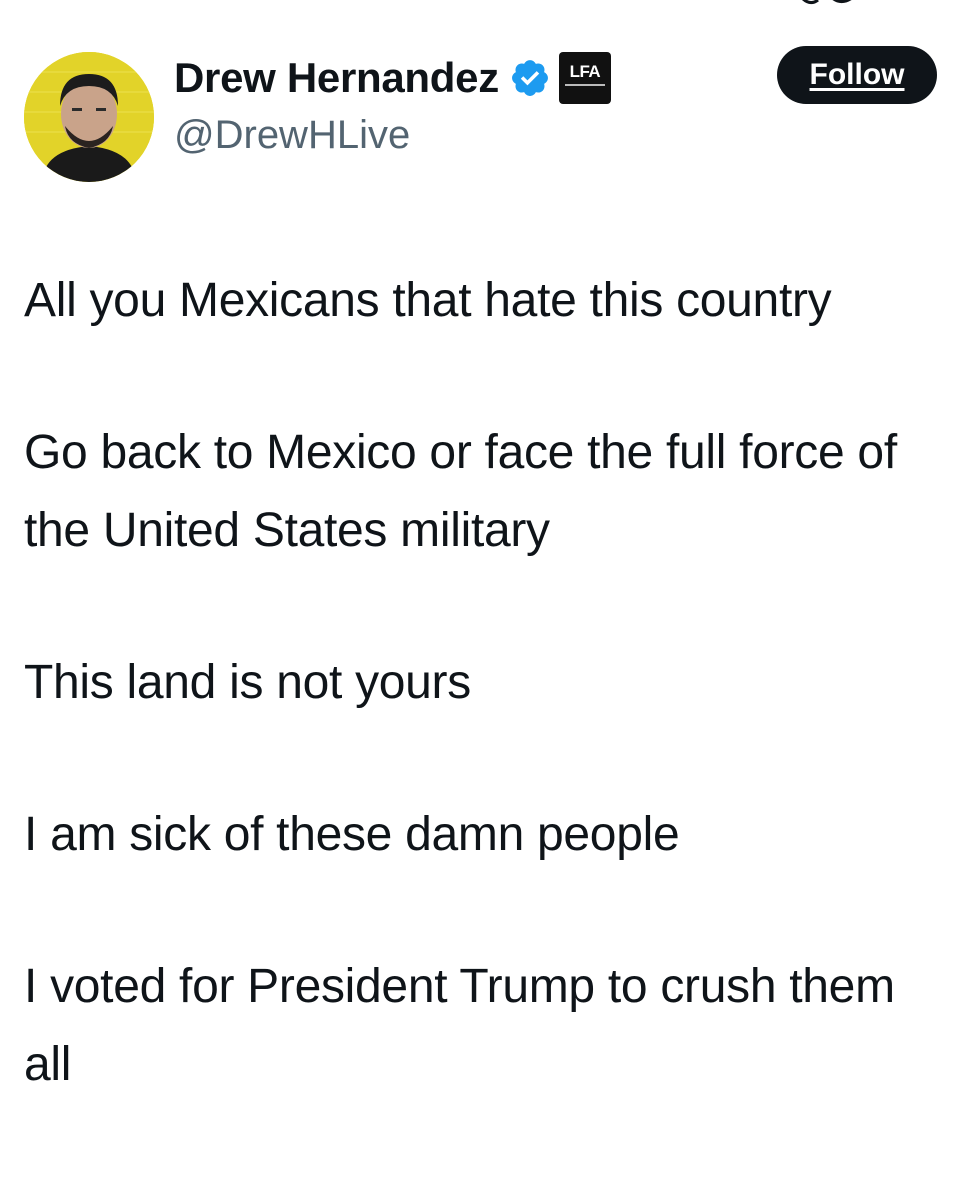 The width and height of the screenshot is (980, 1200). I want to click on follow-button: Follow, so click(857, 75).